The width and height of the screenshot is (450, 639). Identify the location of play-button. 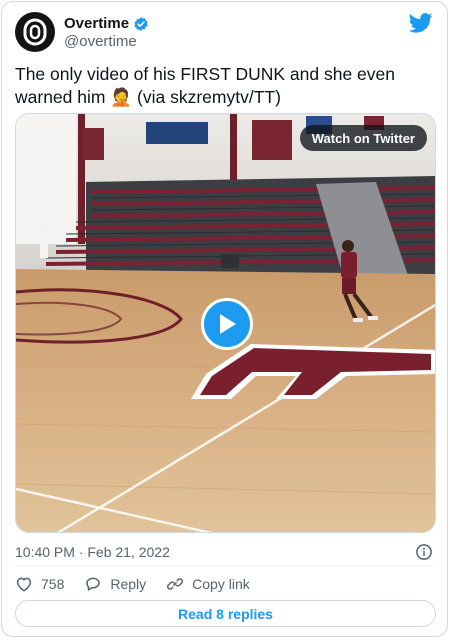
(227, 324).